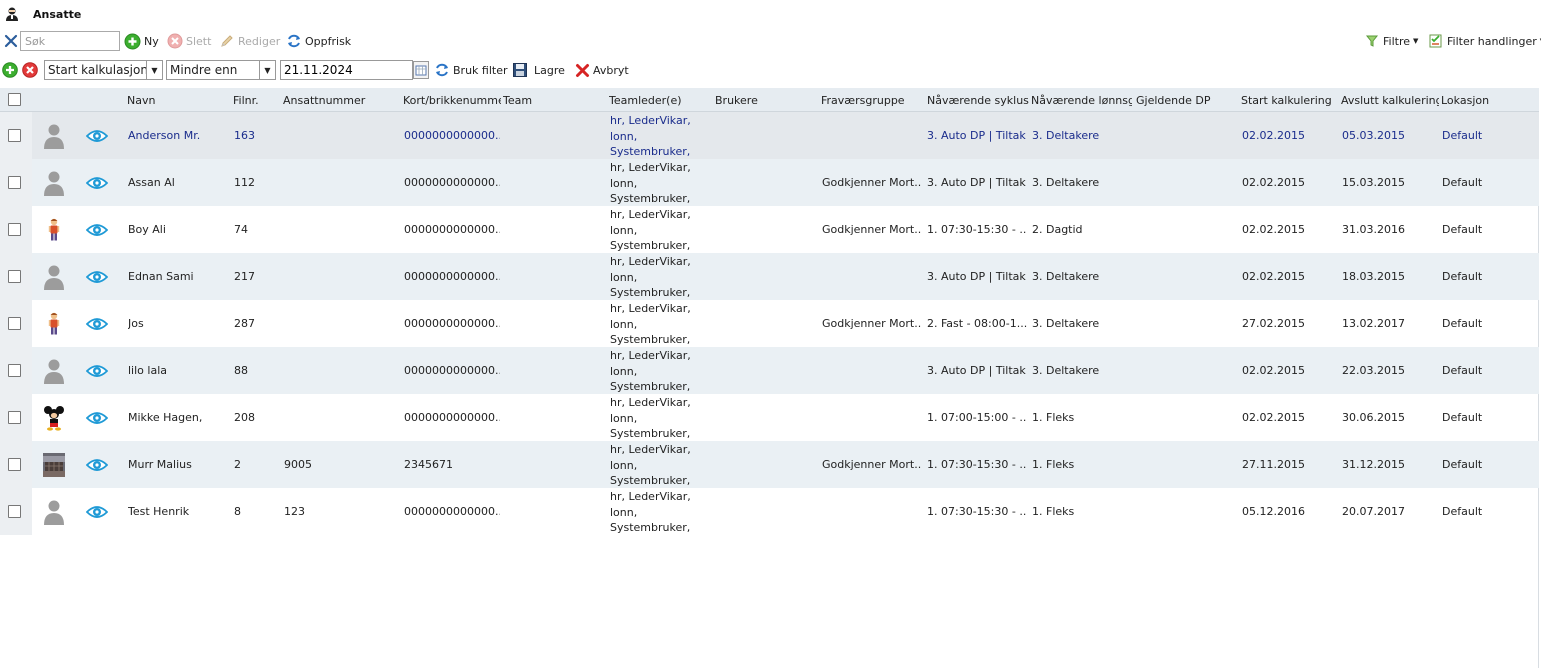 This screenshot has height=668, width=1541. What do you see at coordinates (1053, 511) in the screenshot?
I see `cell-lonnsgruppe: 1. Fleks` at bounding box center [1053, 511].